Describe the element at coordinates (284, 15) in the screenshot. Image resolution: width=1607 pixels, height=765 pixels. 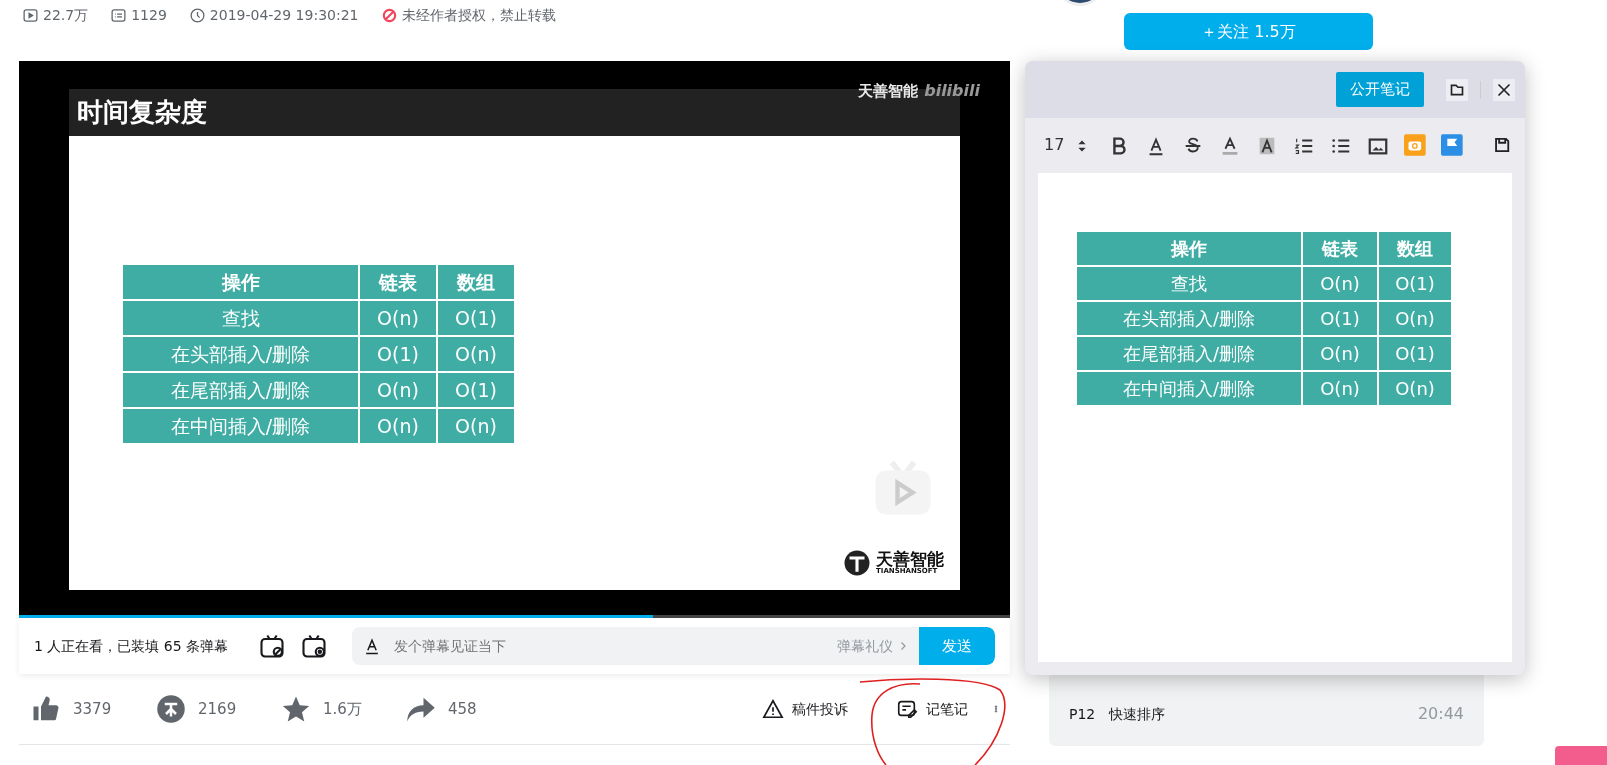
I see `stat-value: 2019-04-29 19:30:21` at that location.